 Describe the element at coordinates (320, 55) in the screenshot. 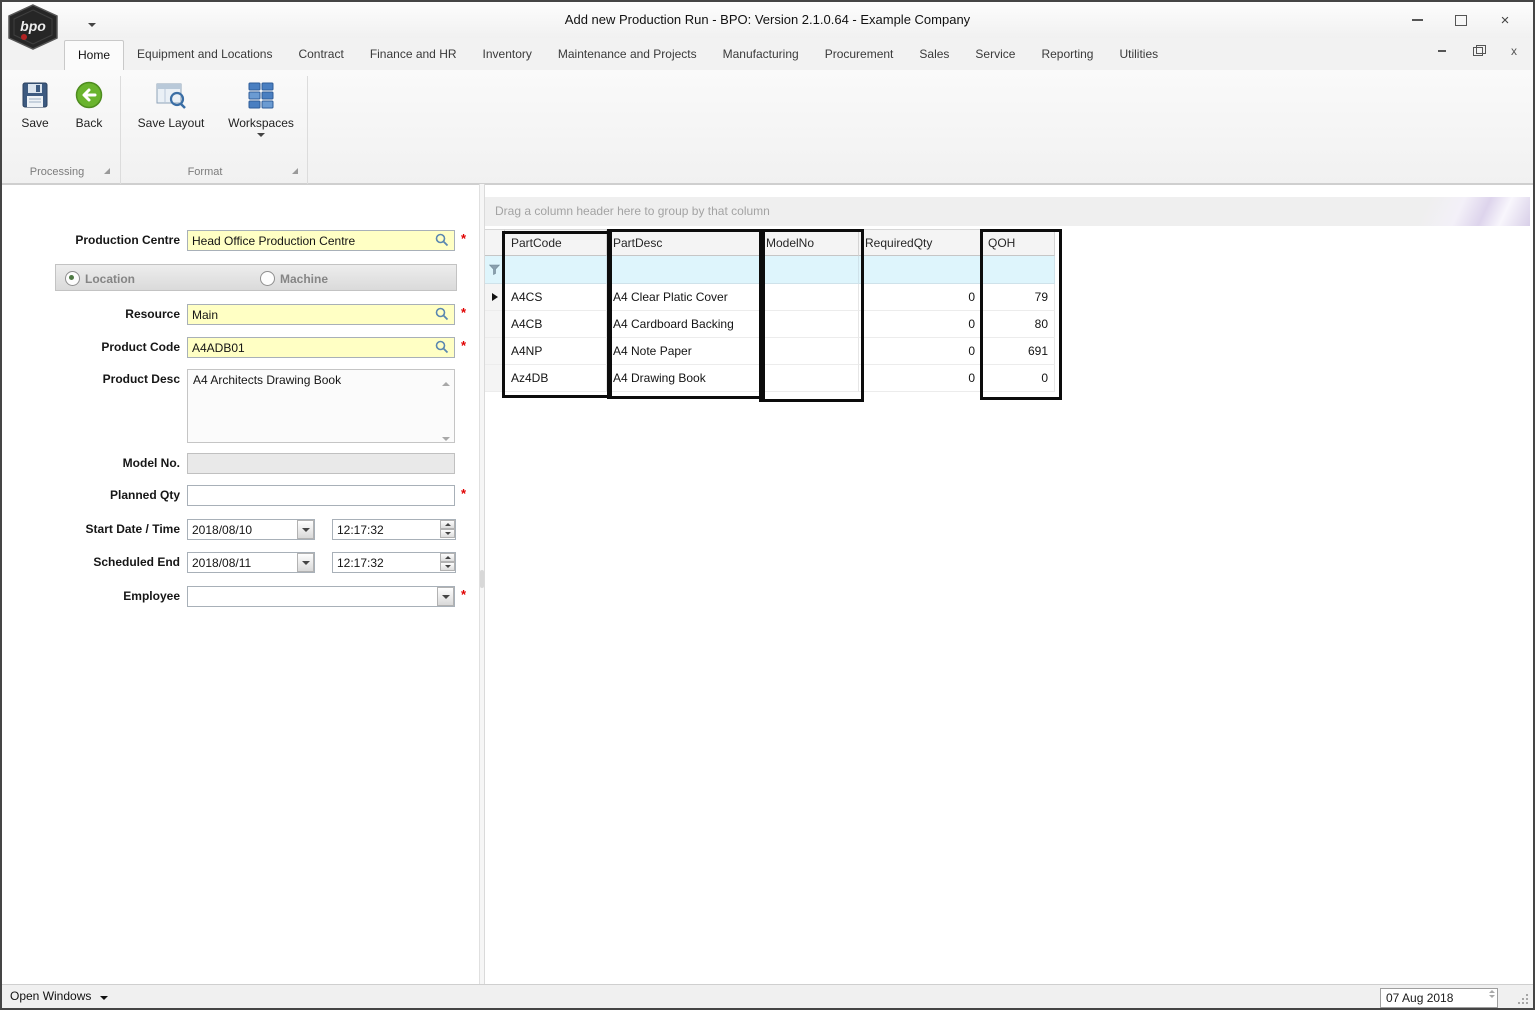

I see `tab-contract: Contract` at that location.